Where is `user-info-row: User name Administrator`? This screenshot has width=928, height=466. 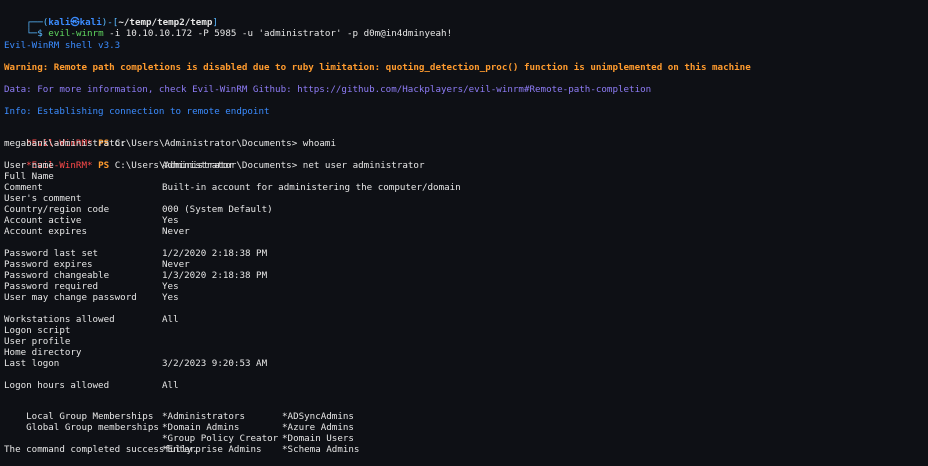
user-info-row: User name Administrator is located at coordinates (119, 165).